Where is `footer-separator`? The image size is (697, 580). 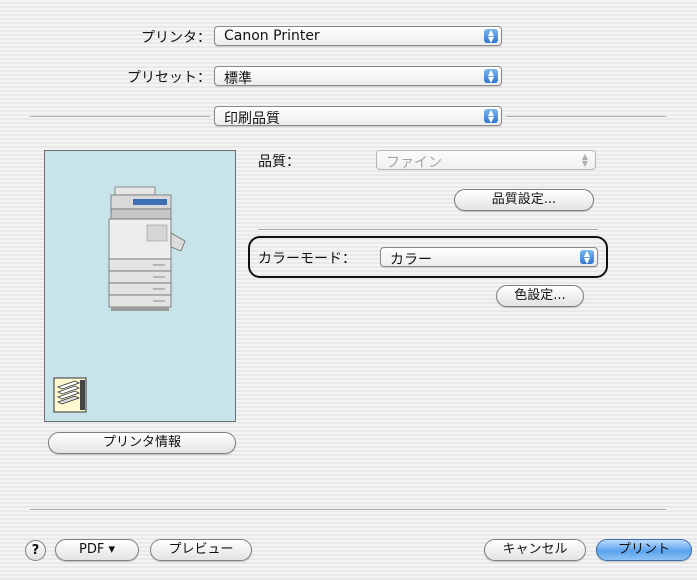 footer-separator is located at coordinates (348, 510).